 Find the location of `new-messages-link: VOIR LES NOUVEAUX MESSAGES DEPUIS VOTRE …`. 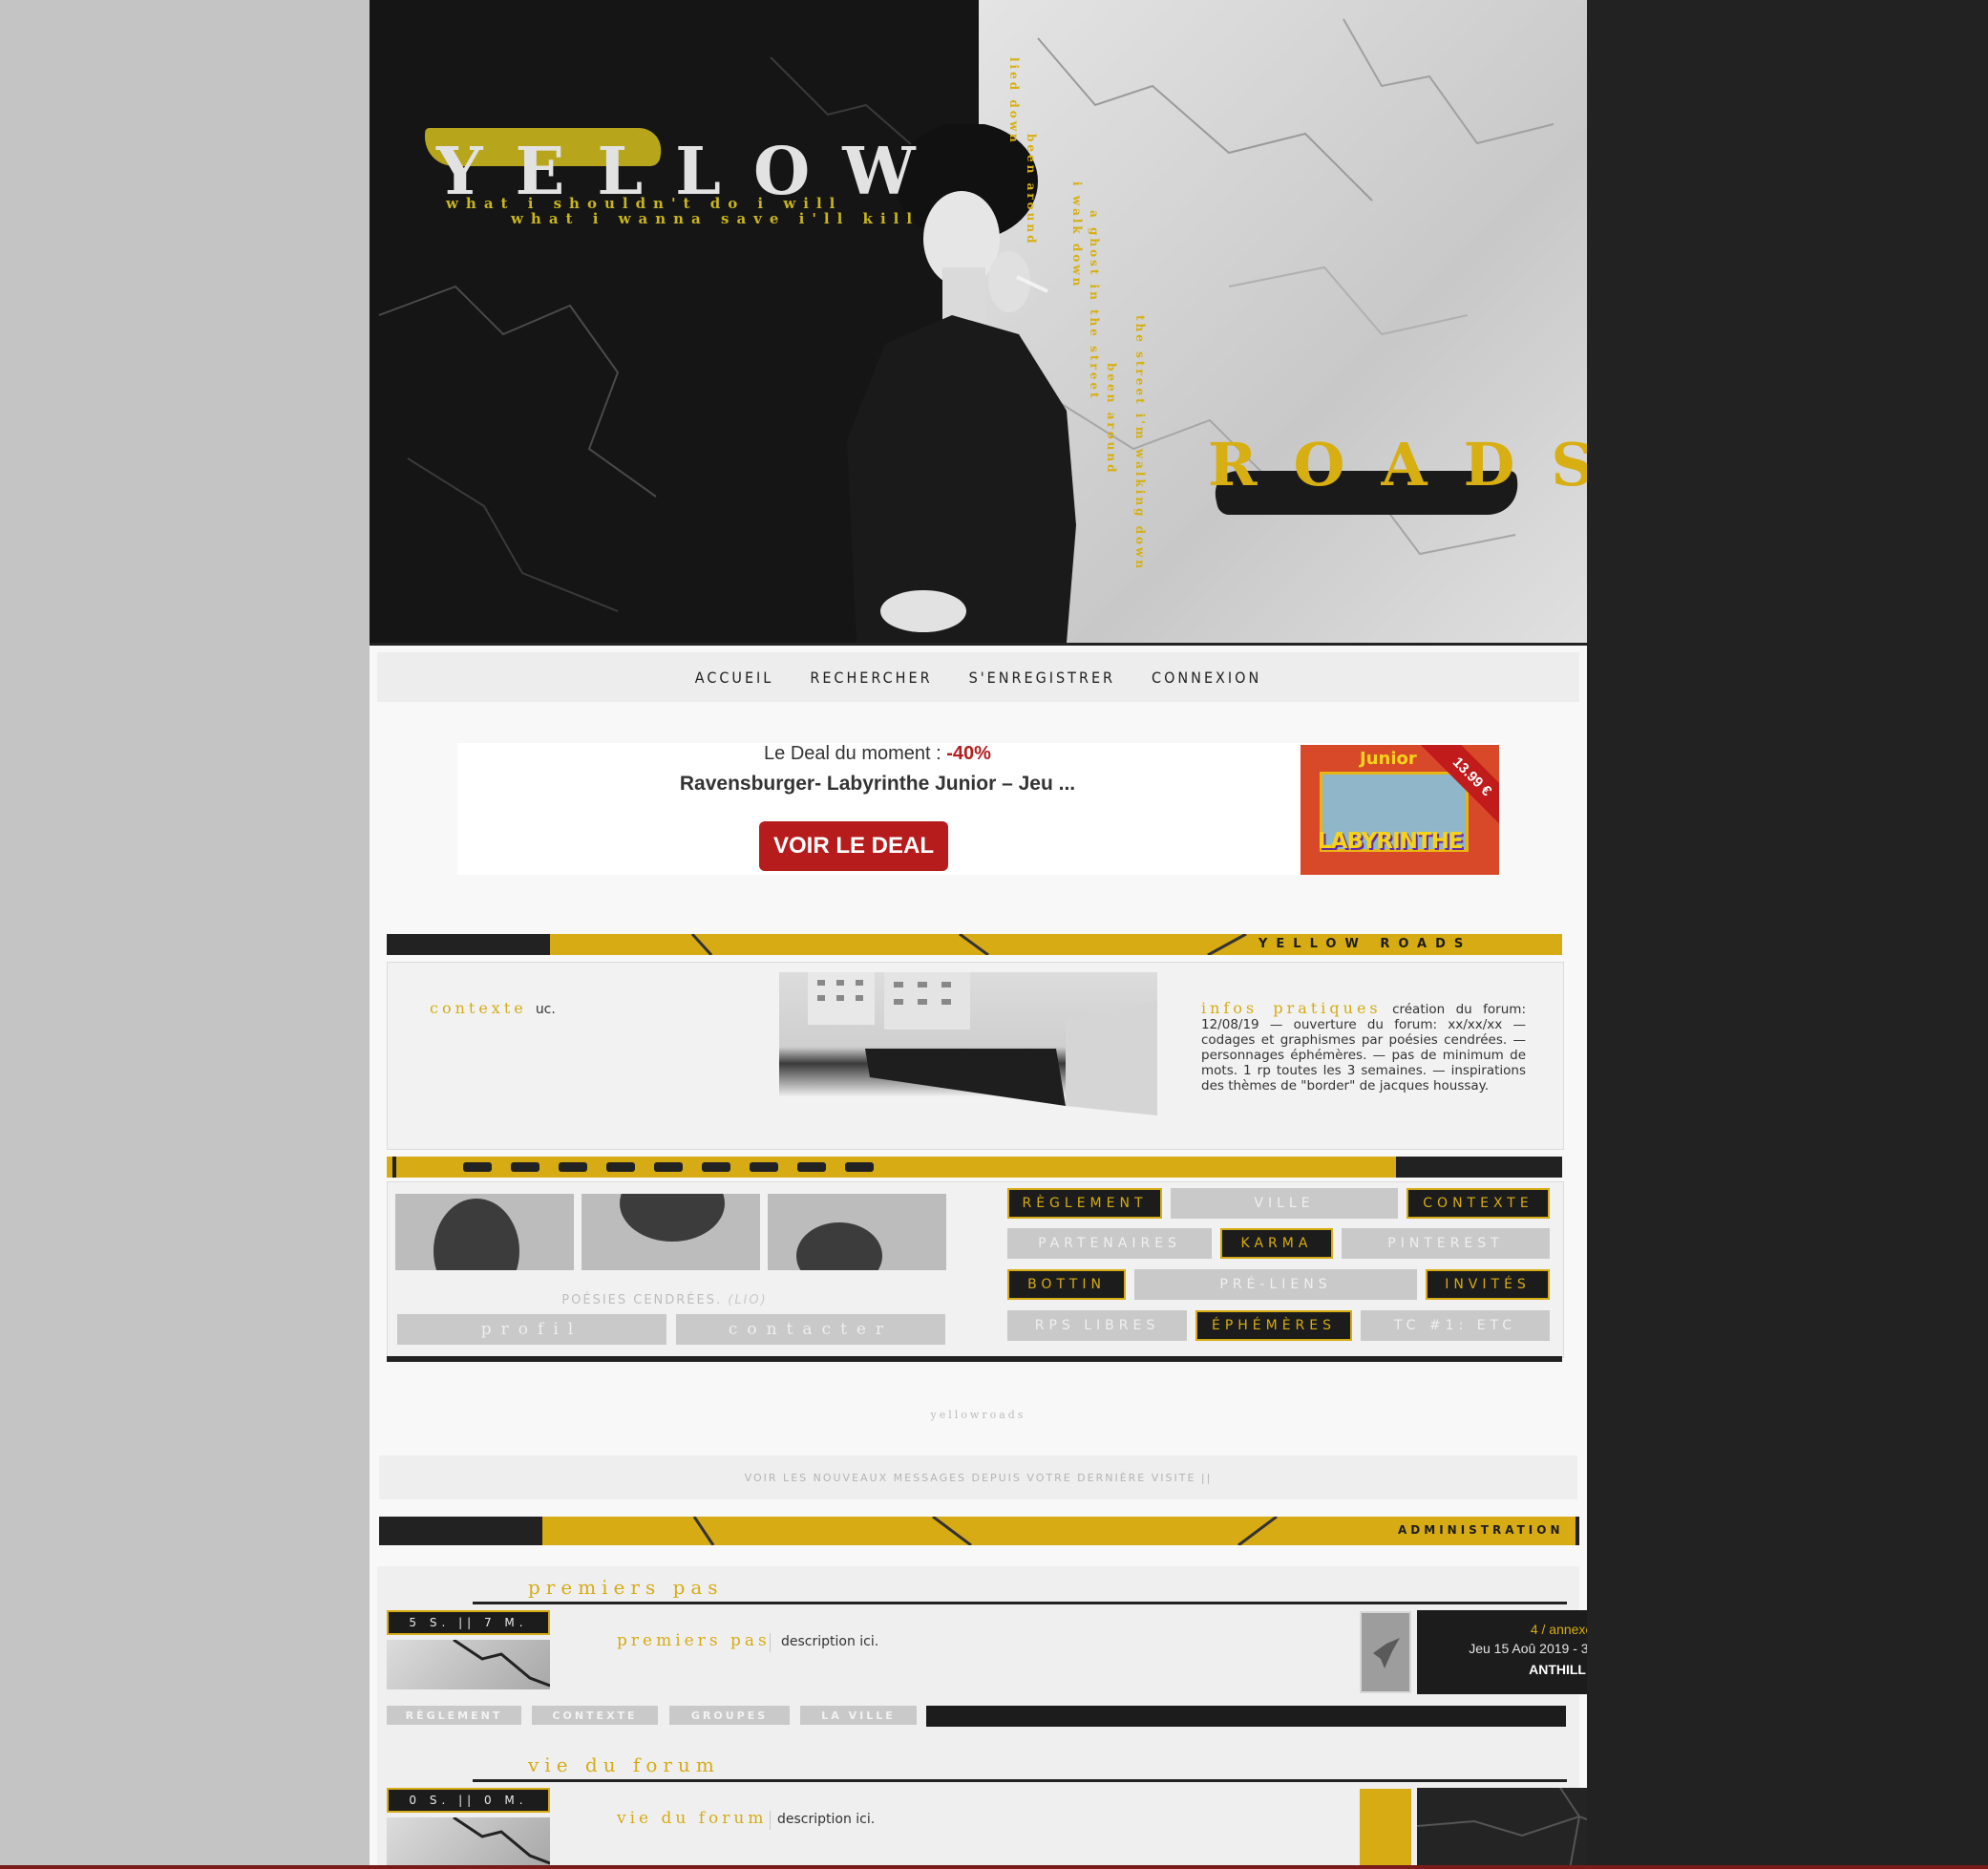

new-messages-link: VOIR LES NOUVEAUX MESSAGES DEPUIS VOTRE … is located at coordinates (978, 1477).